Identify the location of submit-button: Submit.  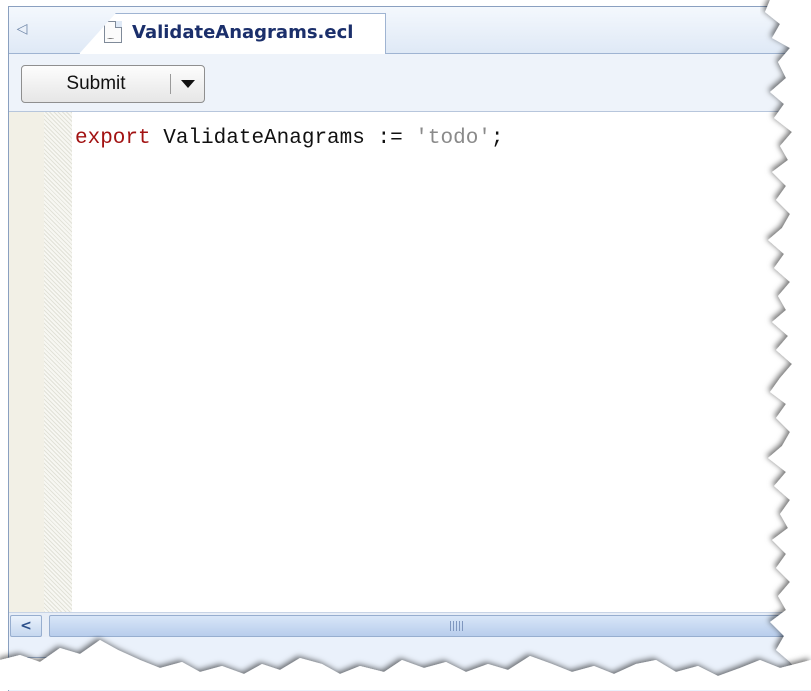
(113, 84).